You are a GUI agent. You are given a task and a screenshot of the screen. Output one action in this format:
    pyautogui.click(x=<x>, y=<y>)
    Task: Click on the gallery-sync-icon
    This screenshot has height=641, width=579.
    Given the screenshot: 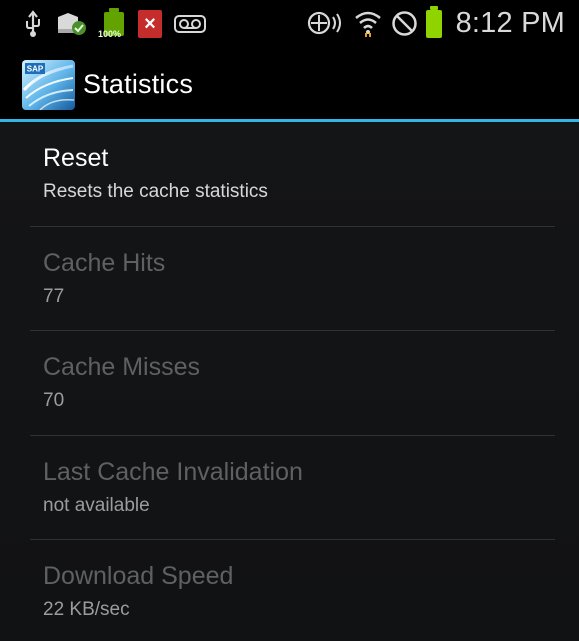 What is the action you would take?
    pyautogui.click(x=72, y=24)
    